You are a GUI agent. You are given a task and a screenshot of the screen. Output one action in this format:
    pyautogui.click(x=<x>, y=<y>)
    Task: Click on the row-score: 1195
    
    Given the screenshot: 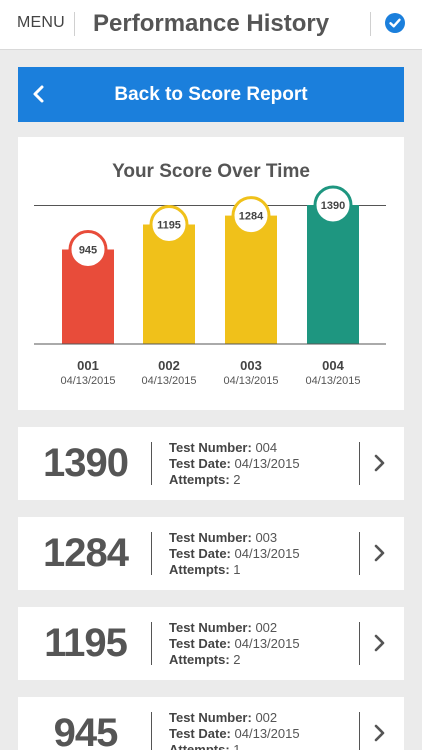 What is the action you would take?
    pyautogui.click(x=86, y=643)
    